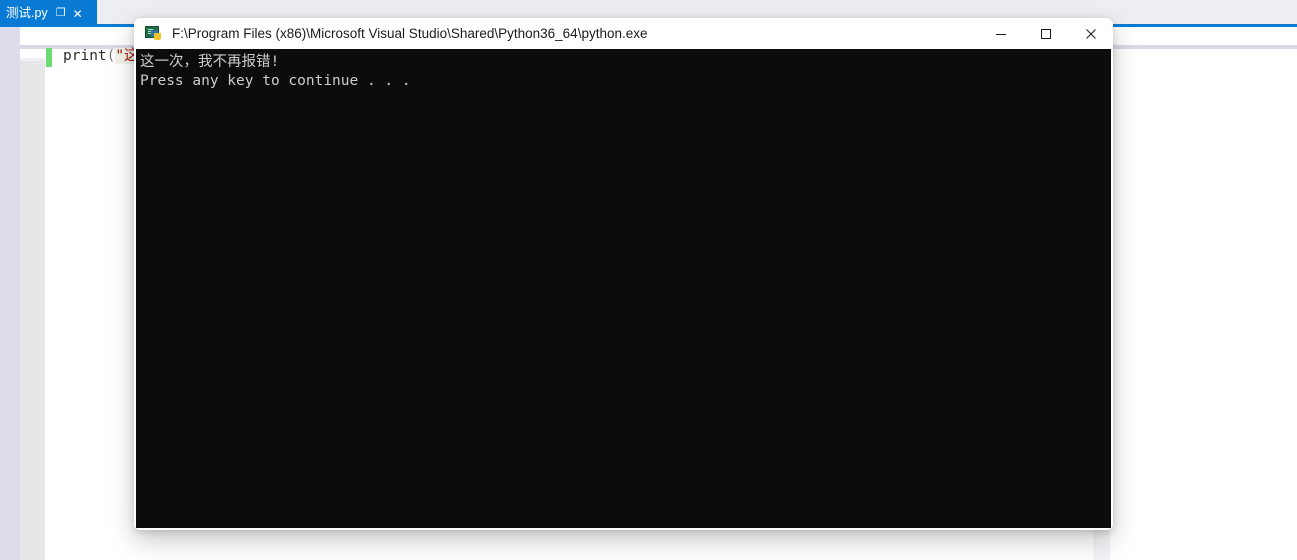 This screenshot has height=560, width=1297. I want to click on close-icon: ✕, so click(78, 14).